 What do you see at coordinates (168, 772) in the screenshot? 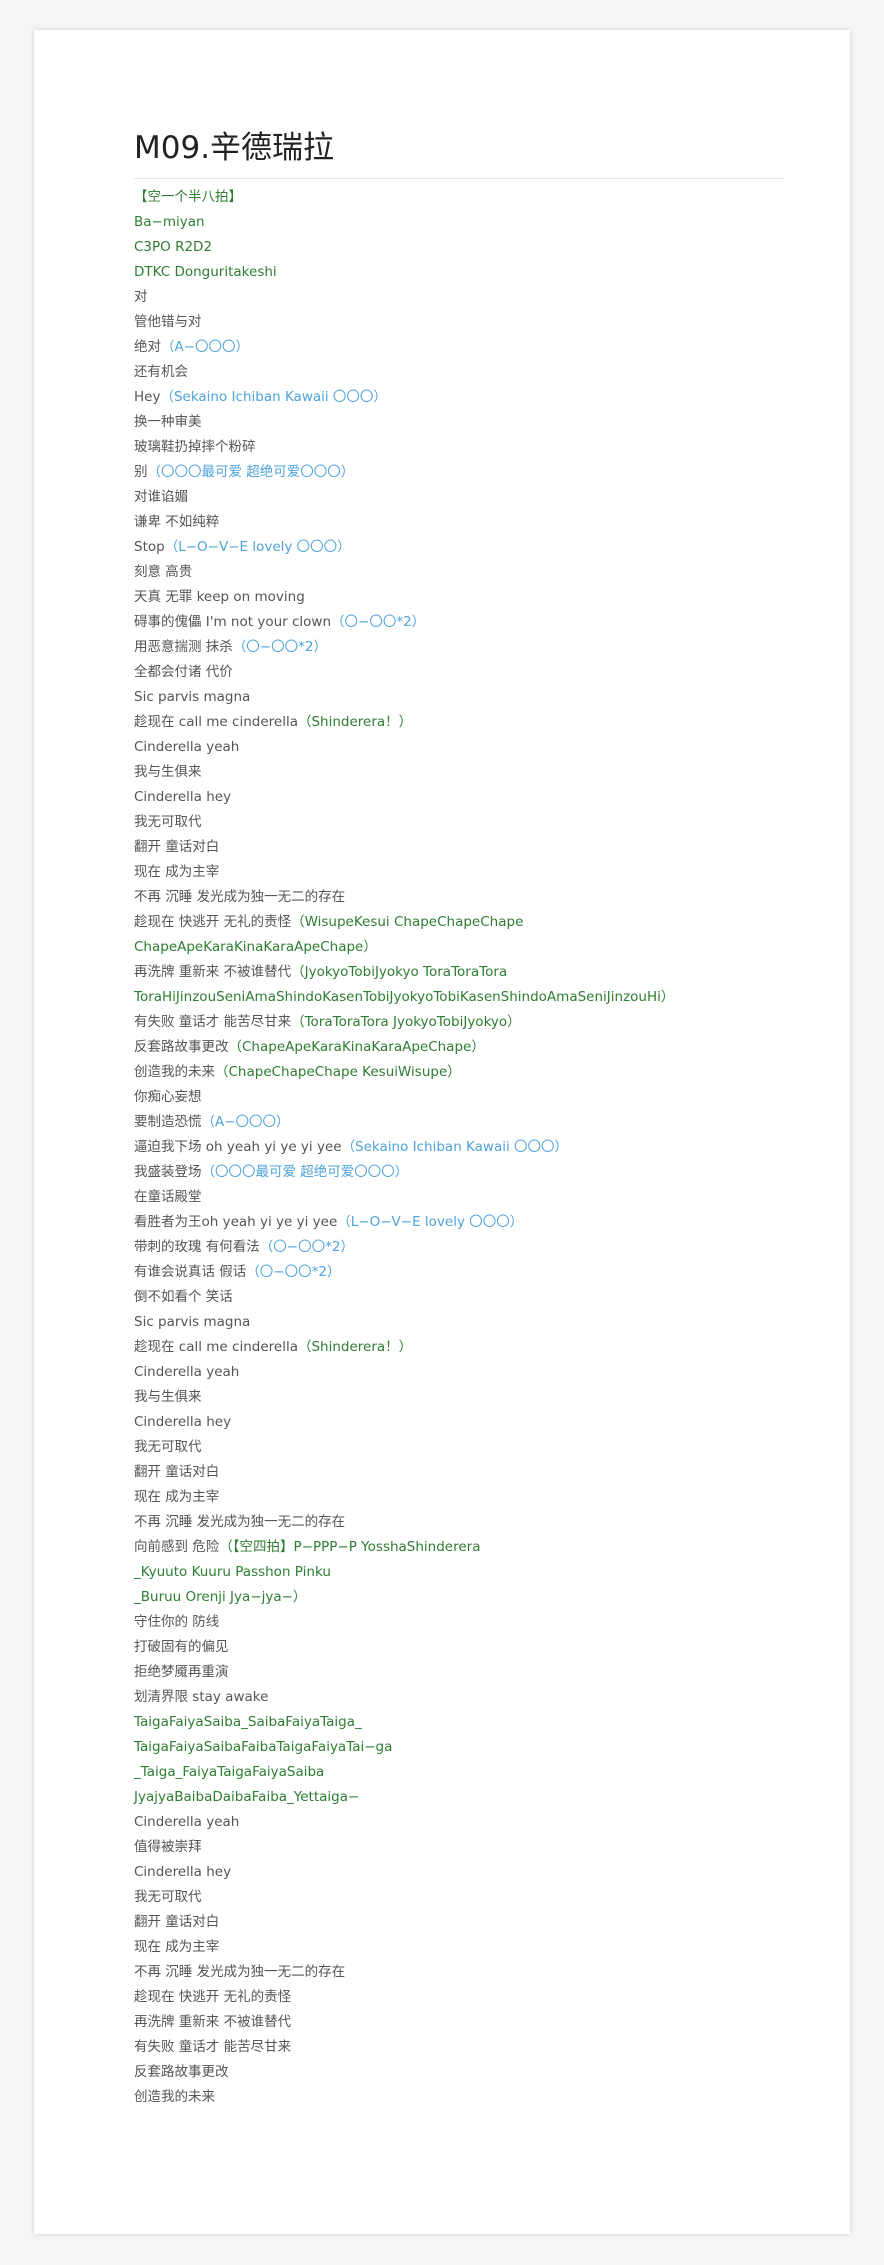
I see `lyric-text: 我与生俱来` at bounding box center [168, 772].